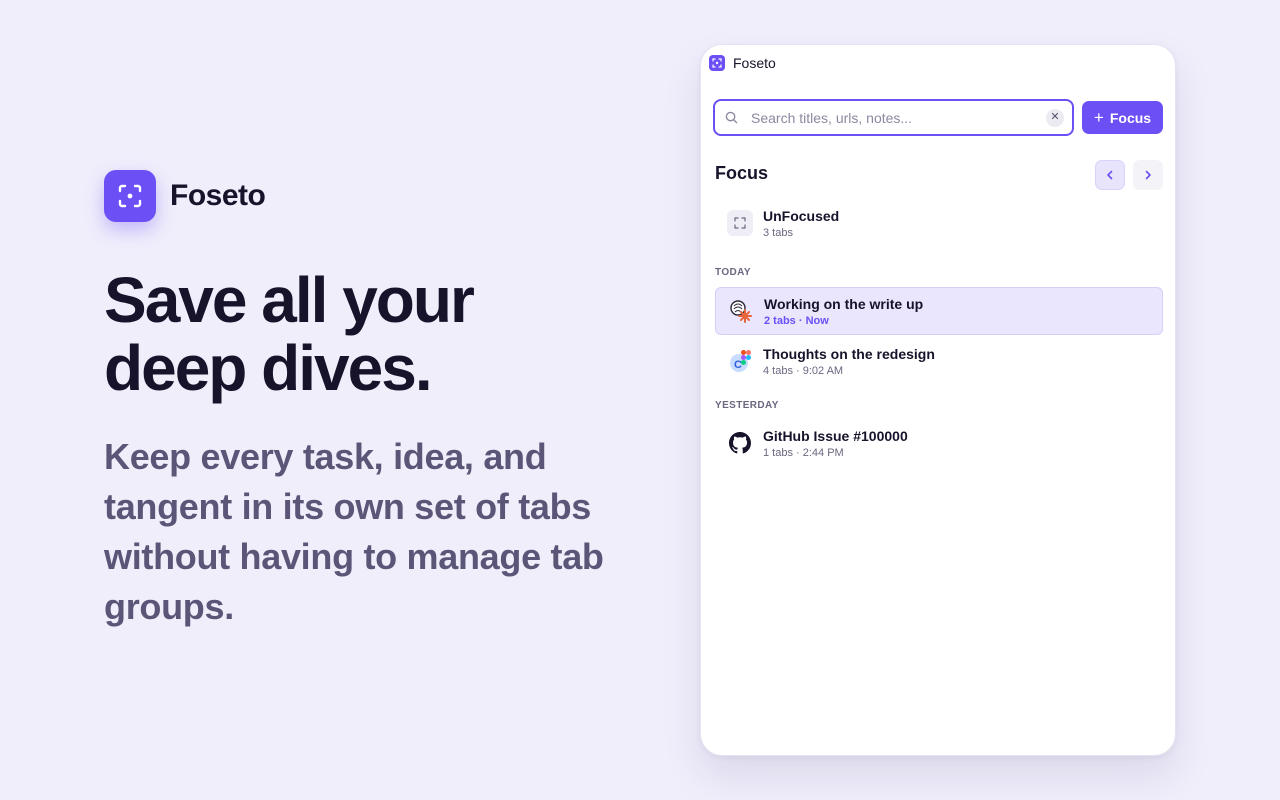 The height and width of the screenshot is (800, 1280). Describe the element at coordinates (741, 311) in the screenshot. I see `writing-favicon-icon` at that location.